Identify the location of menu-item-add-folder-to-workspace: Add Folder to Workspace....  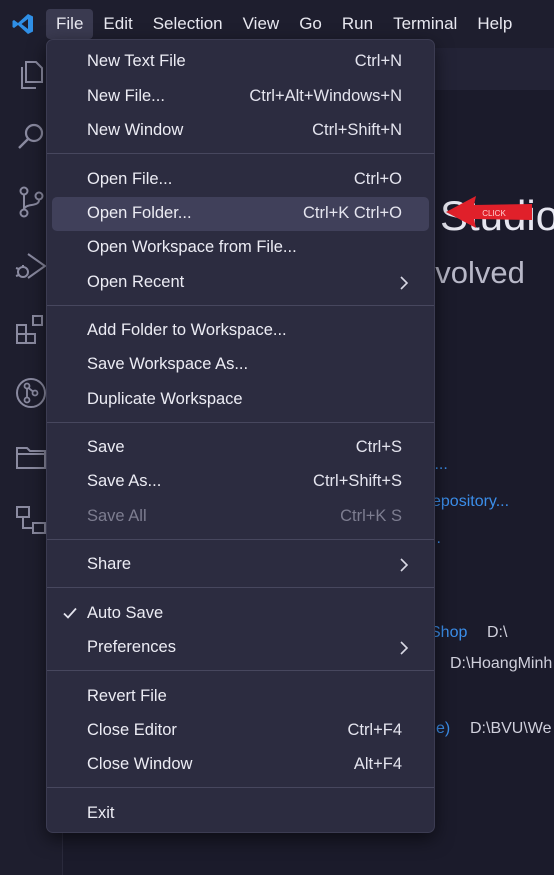
(240, 331).